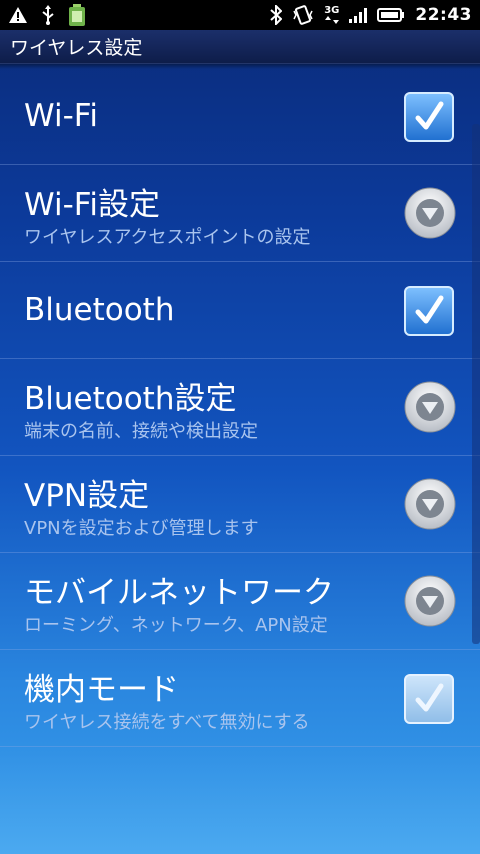 The width and height of the screenshot is (480, 854). What do you see at coordinates (179, 593) in the screenshot?
I see `setting-title: モバイルネットワーク` at bounding box center [179, 593].